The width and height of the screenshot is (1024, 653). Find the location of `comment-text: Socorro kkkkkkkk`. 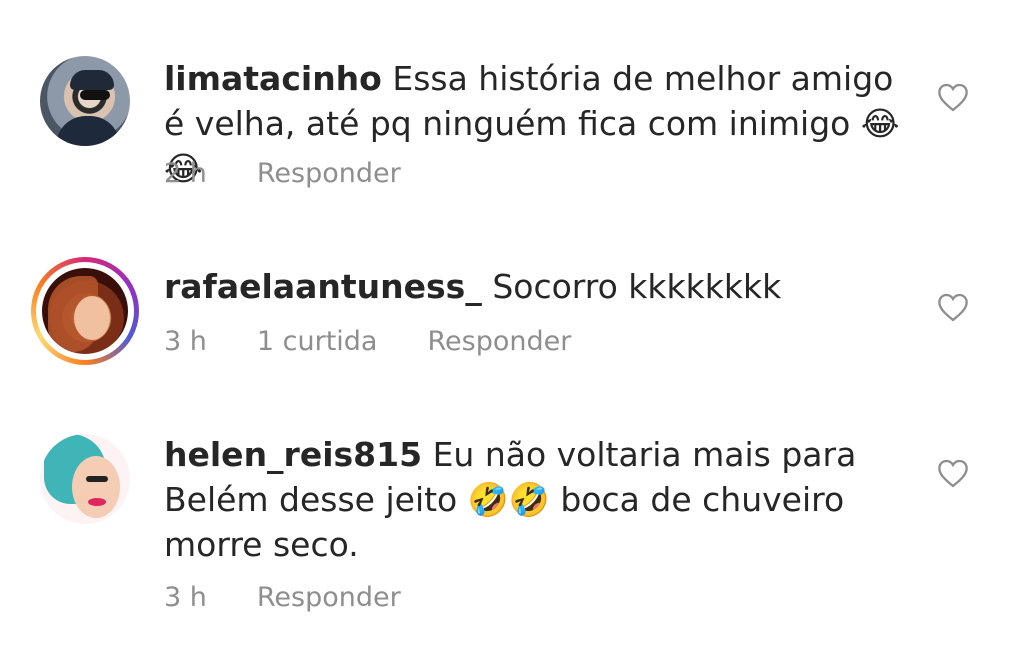

comment-text: Socorro kkkkkkkk is located at coordinates (637, 286).